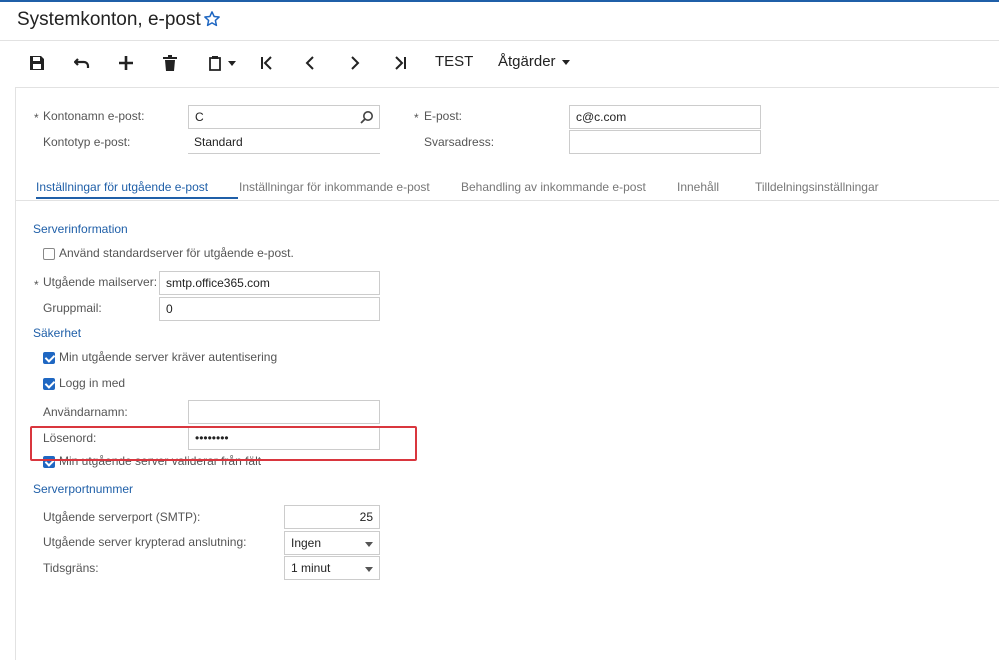 The image size is (999, 660). Describe the element at coordinates (459, 142) in the screenshot. I see `reply-address-label: Svarsadress:` at that location.